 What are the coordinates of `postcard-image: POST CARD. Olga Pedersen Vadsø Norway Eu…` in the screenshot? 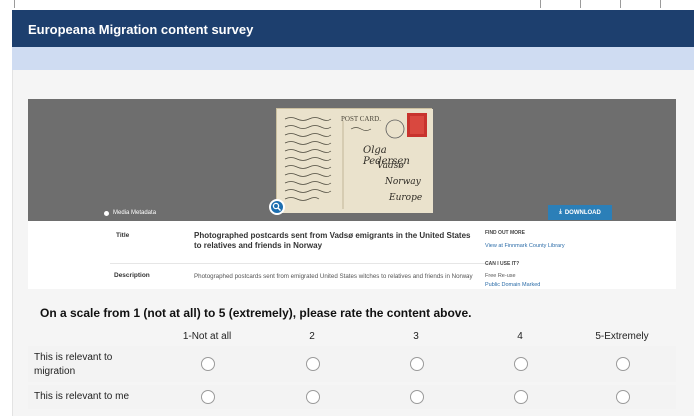 It's located at (354, 160).